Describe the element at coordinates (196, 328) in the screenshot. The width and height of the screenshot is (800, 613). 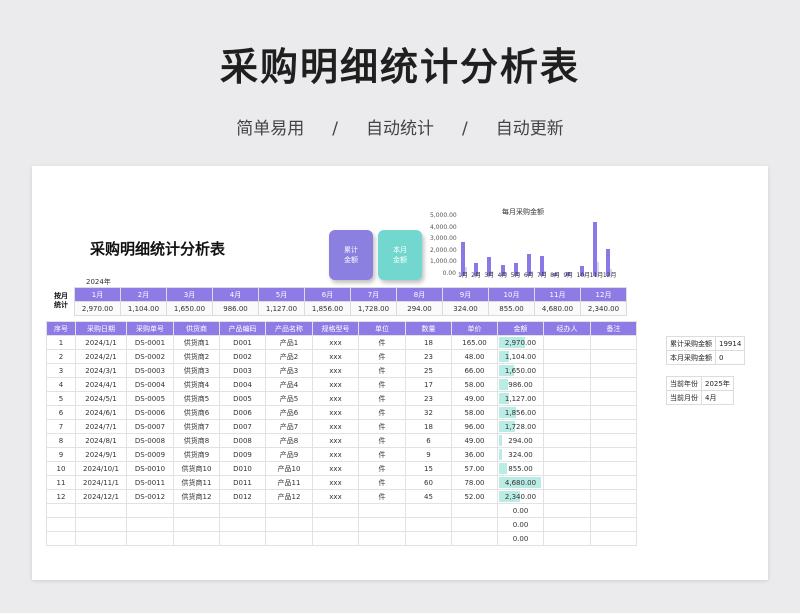
I see `column-header: 供货商` at that location.